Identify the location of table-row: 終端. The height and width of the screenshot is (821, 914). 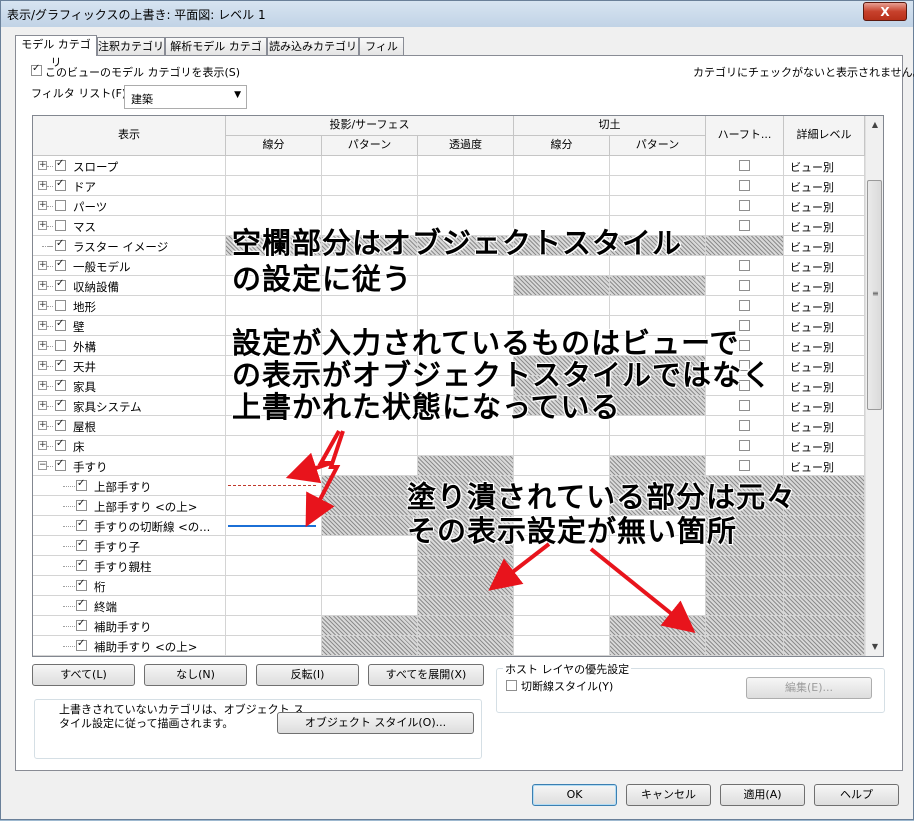
(449, 606).